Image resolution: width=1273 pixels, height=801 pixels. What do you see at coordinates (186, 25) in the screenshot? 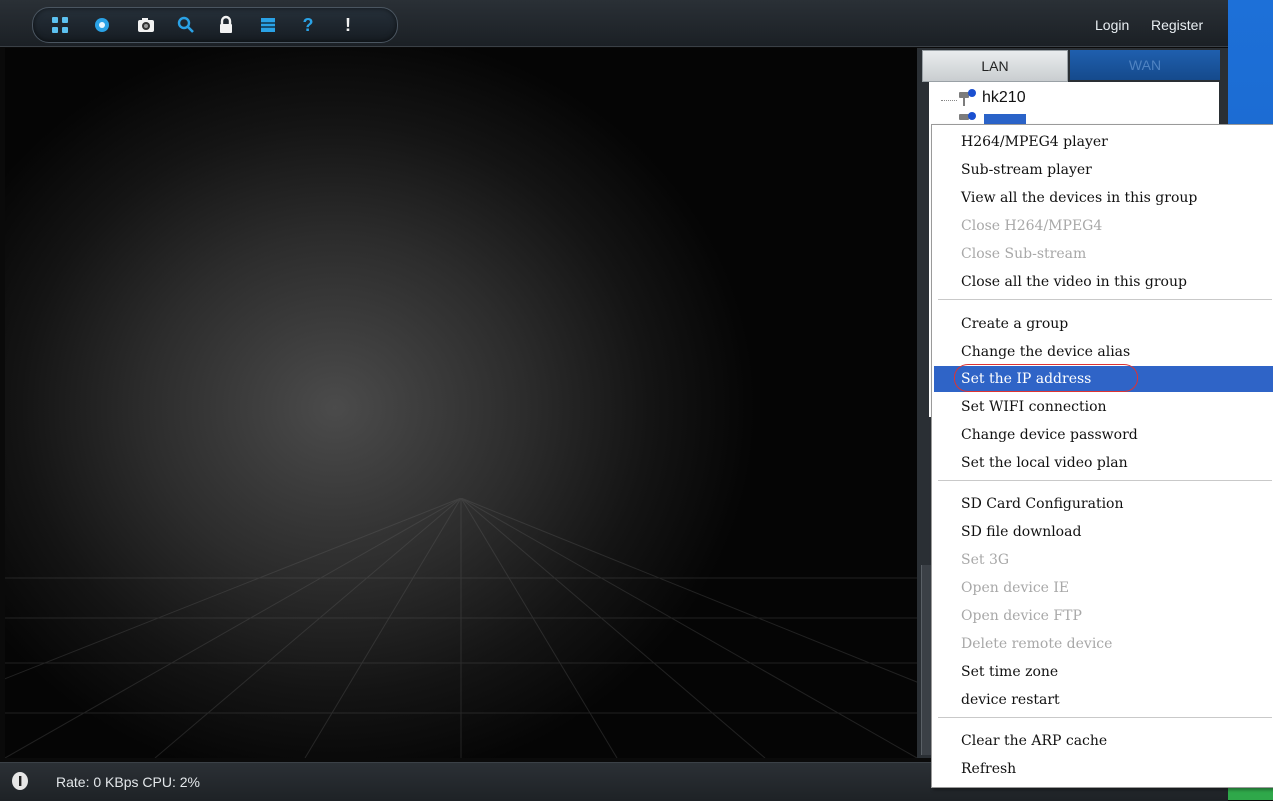
I see `search-icon` at bounding box center [186, 25].